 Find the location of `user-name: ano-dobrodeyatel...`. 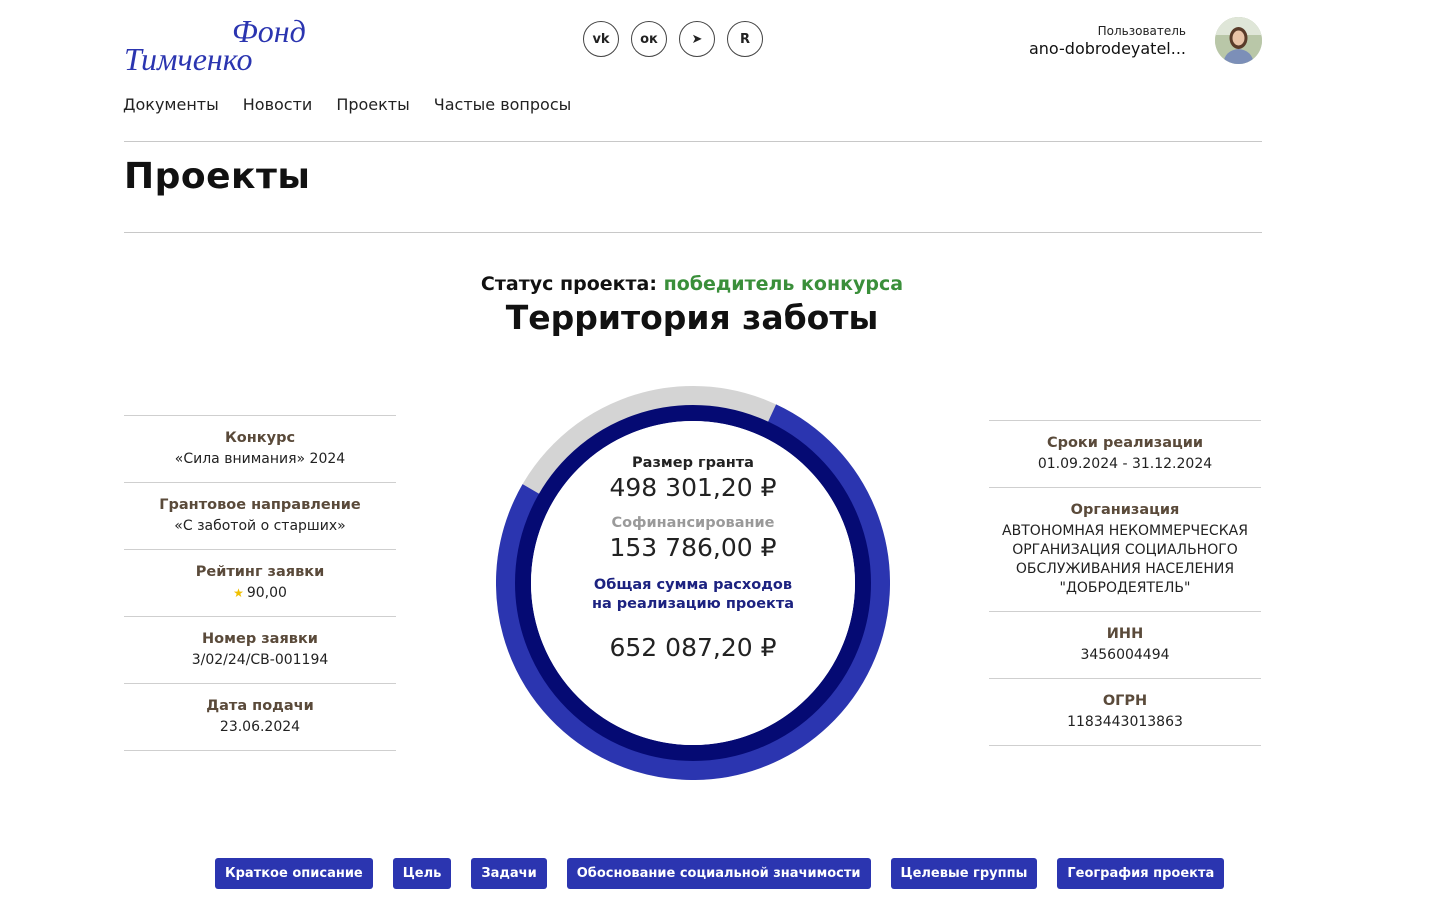

user-name: ano-dobrodeyatel... is located at coordinates (1107, 48).